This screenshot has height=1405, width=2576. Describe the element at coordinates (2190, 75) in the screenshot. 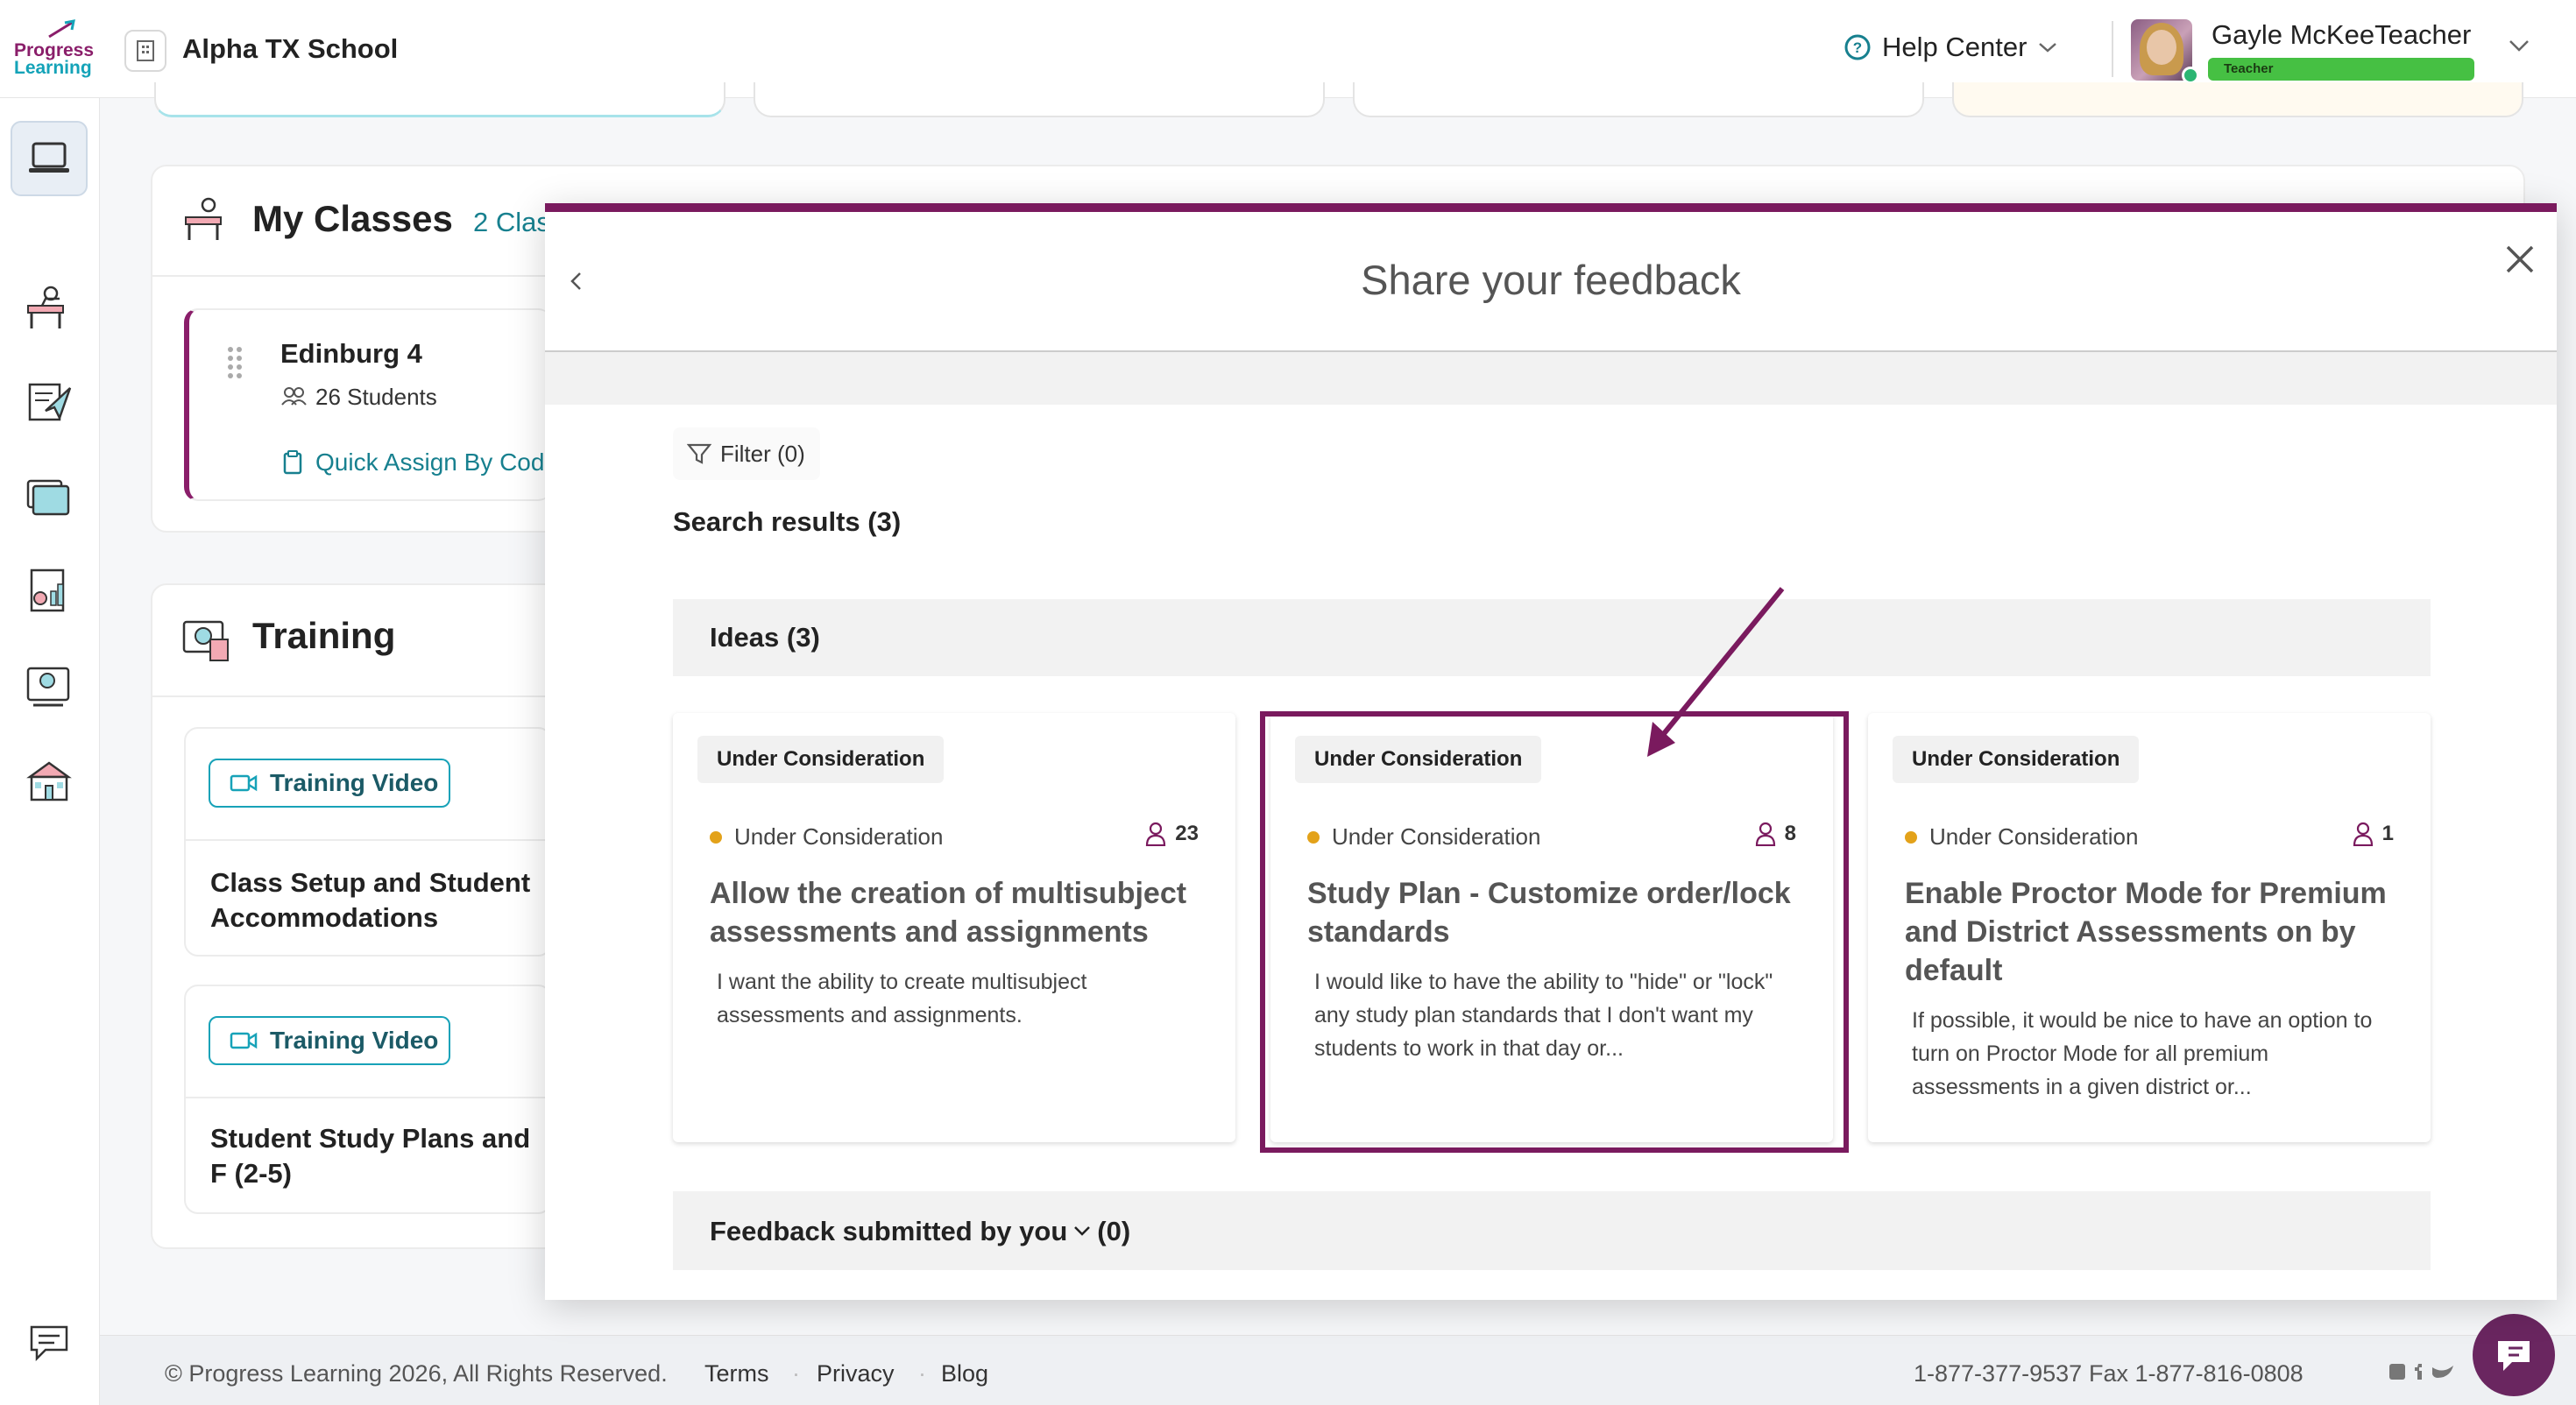

I see `online-status-dot` at that location.